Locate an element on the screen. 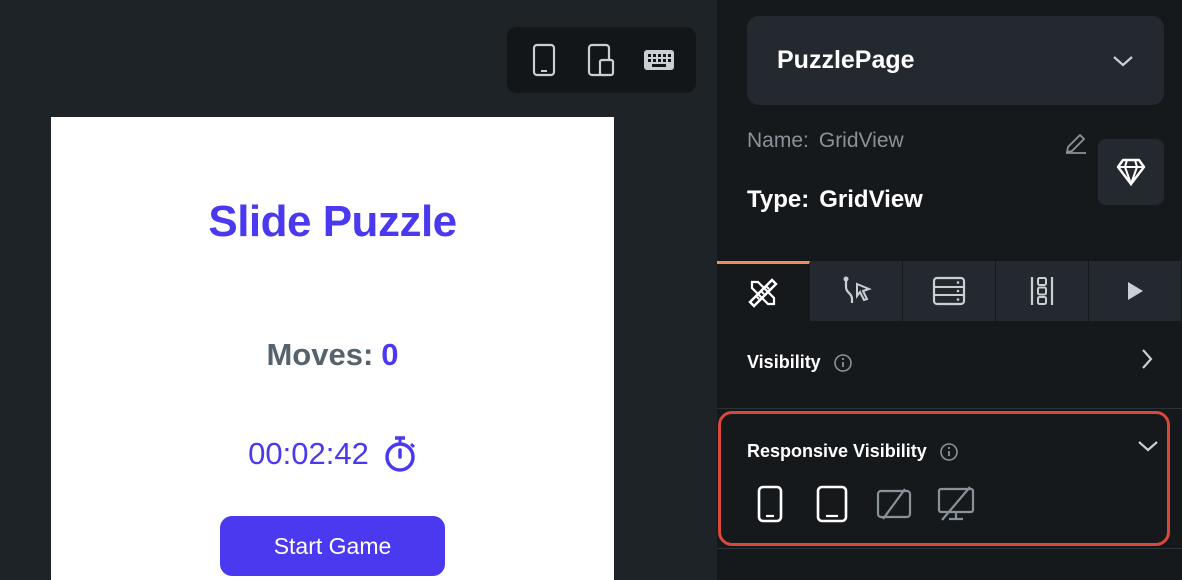 This screenshot has height=580, width=1182. type-label: Type: is located at coordinates (778, 199).